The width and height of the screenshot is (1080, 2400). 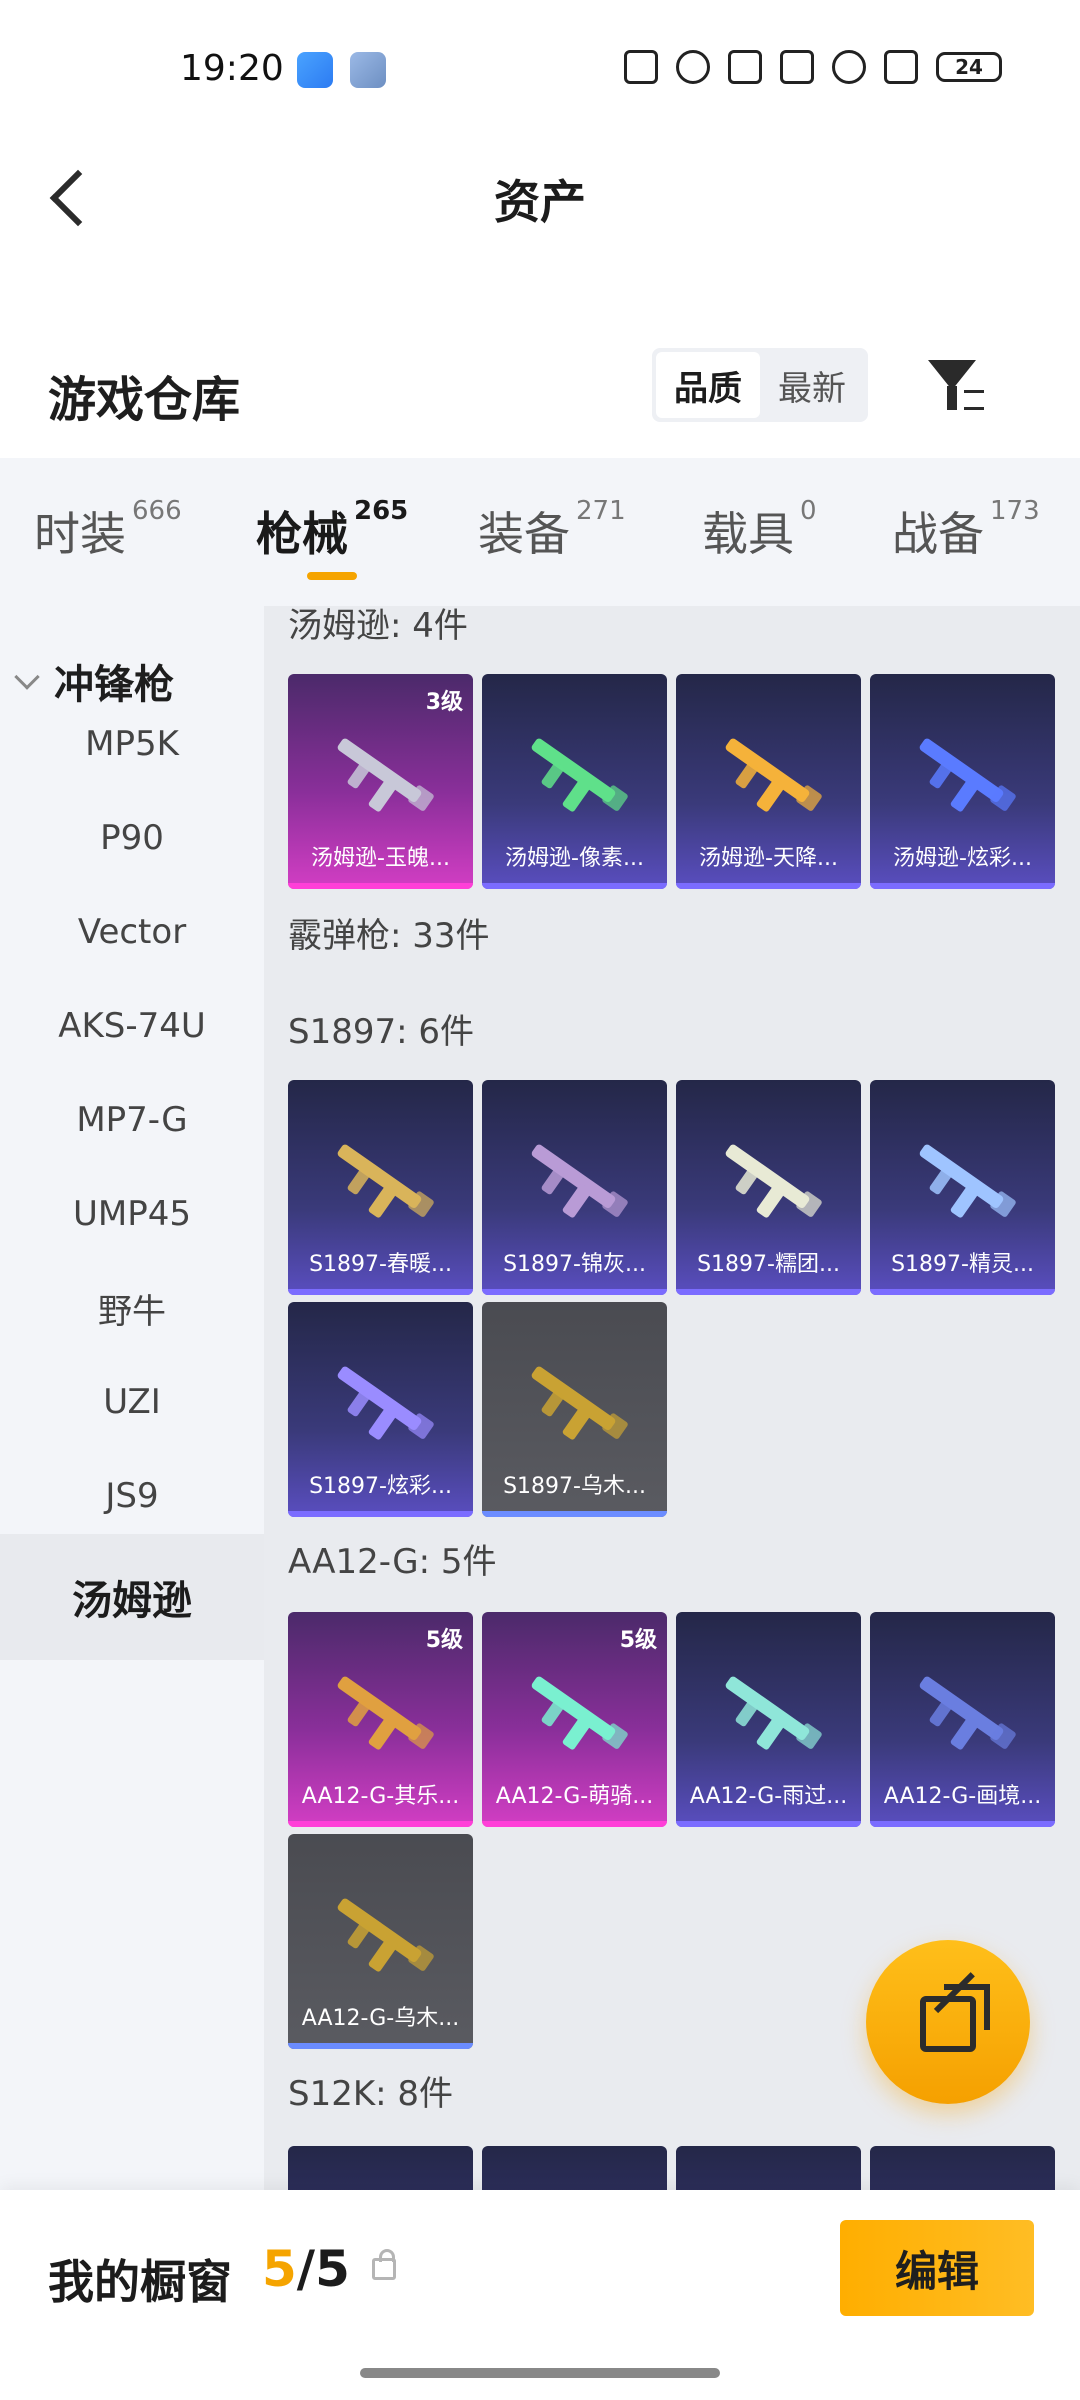 I want to click on sidebar-item-mp5k: MP5K, so click(x=132, y=744).